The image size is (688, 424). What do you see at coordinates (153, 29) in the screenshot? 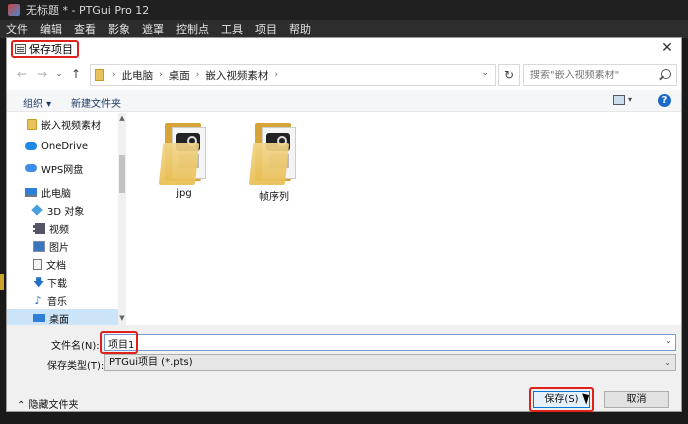
I see `menu-mask: 遮罩` at bounding box center [153, 29].